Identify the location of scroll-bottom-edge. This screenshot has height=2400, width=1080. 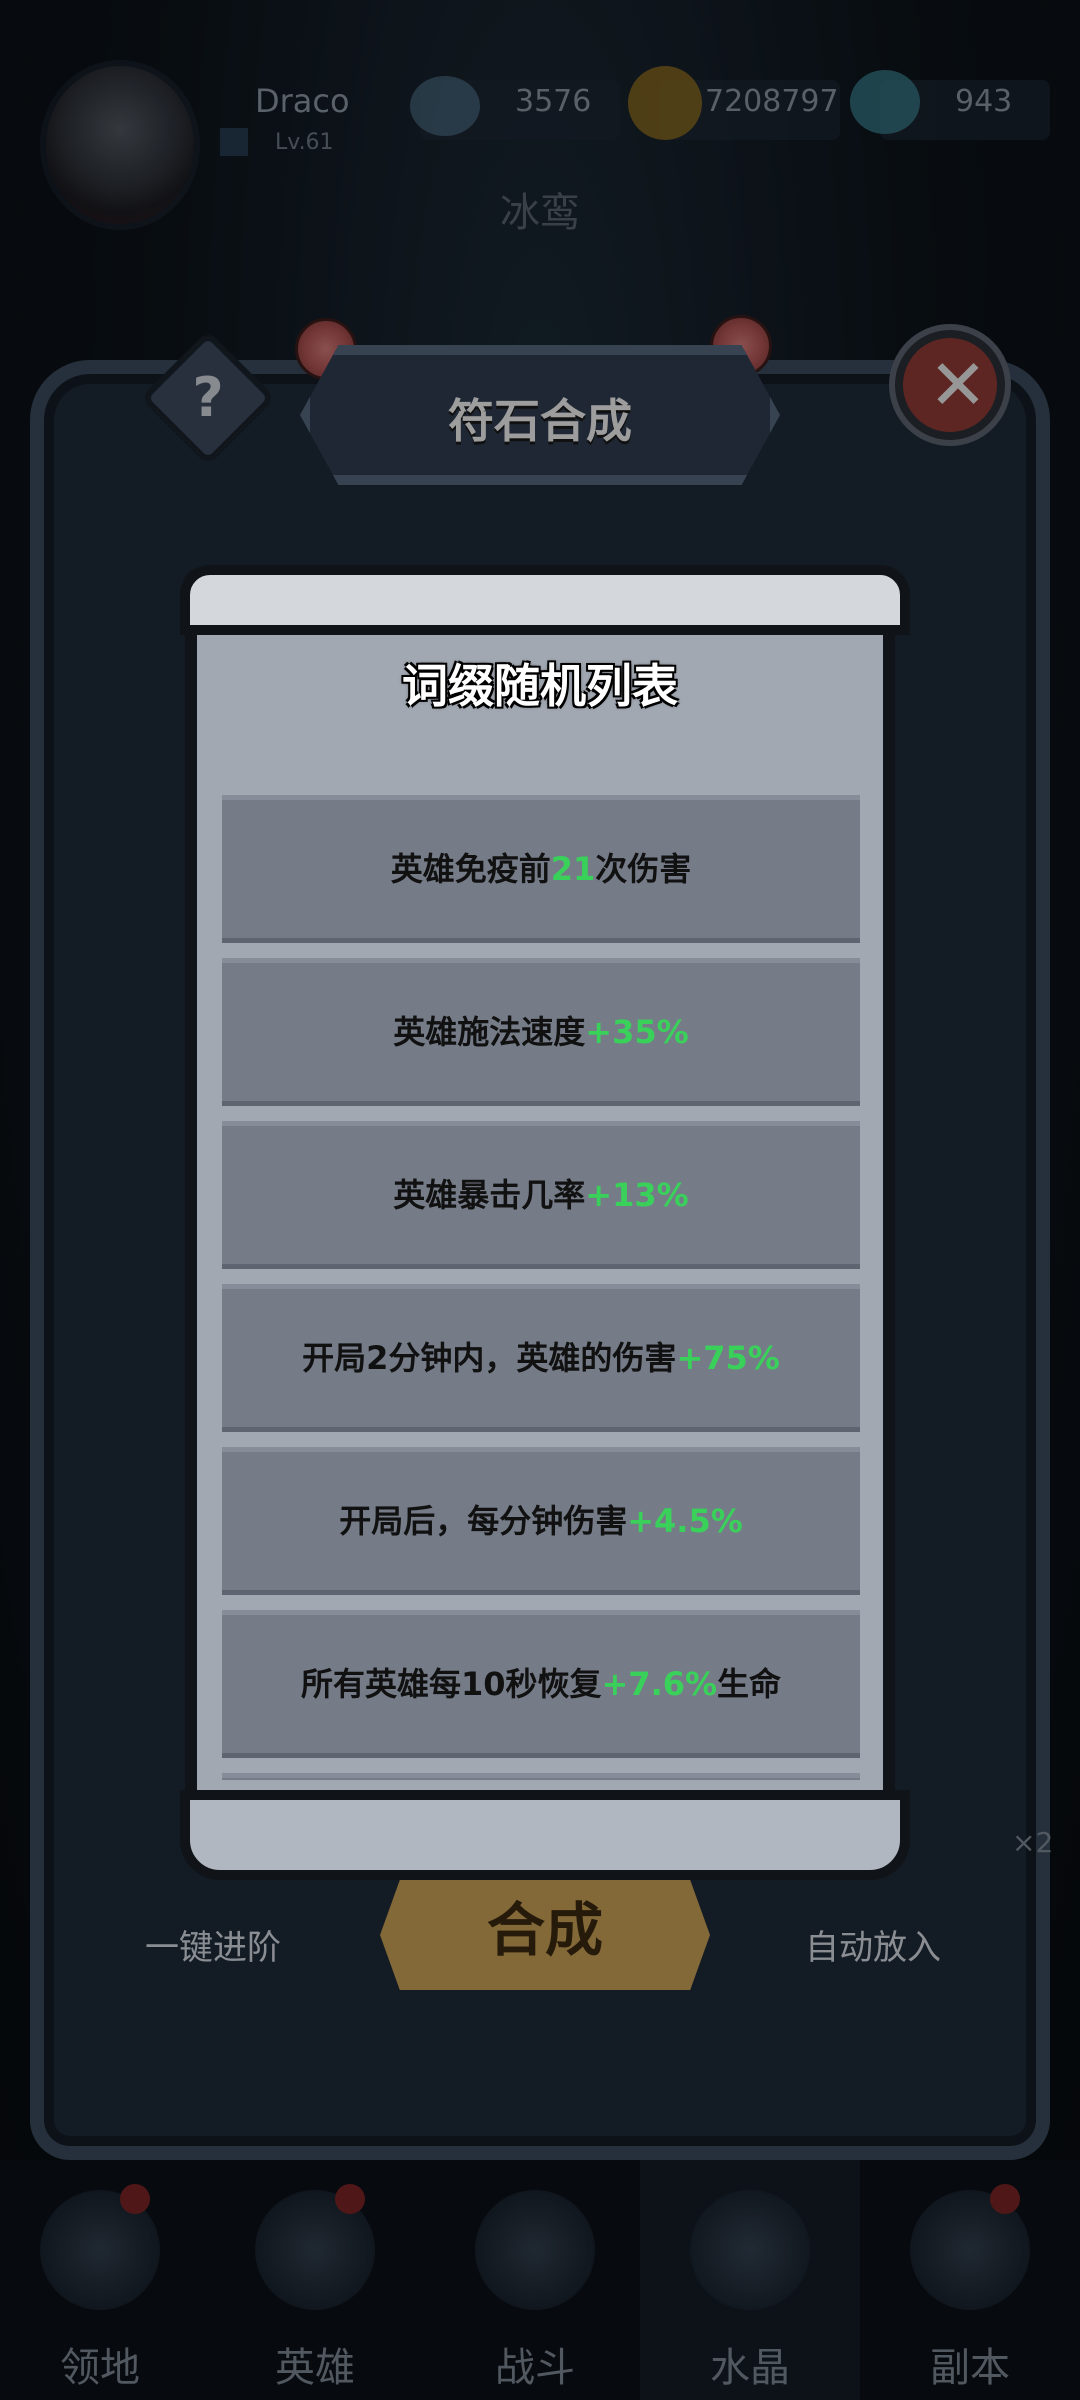
(545, 1835).